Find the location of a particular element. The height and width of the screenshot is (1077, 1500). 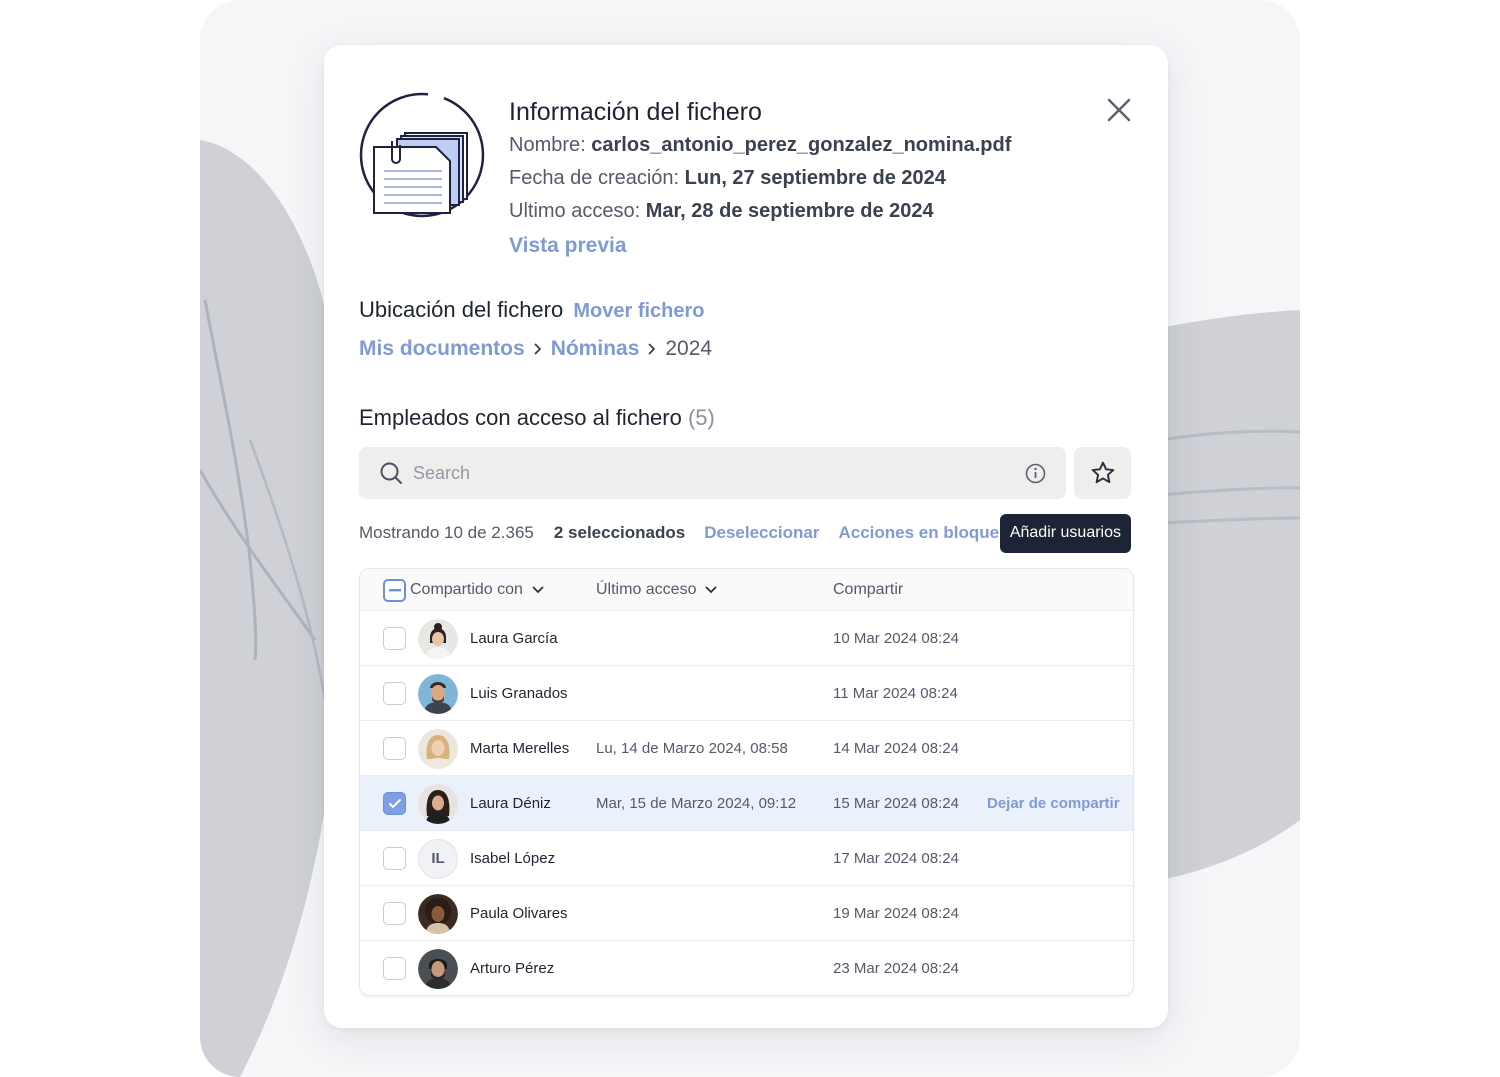

employee-name: Marta Merelles is located at coordinates (520, 748).